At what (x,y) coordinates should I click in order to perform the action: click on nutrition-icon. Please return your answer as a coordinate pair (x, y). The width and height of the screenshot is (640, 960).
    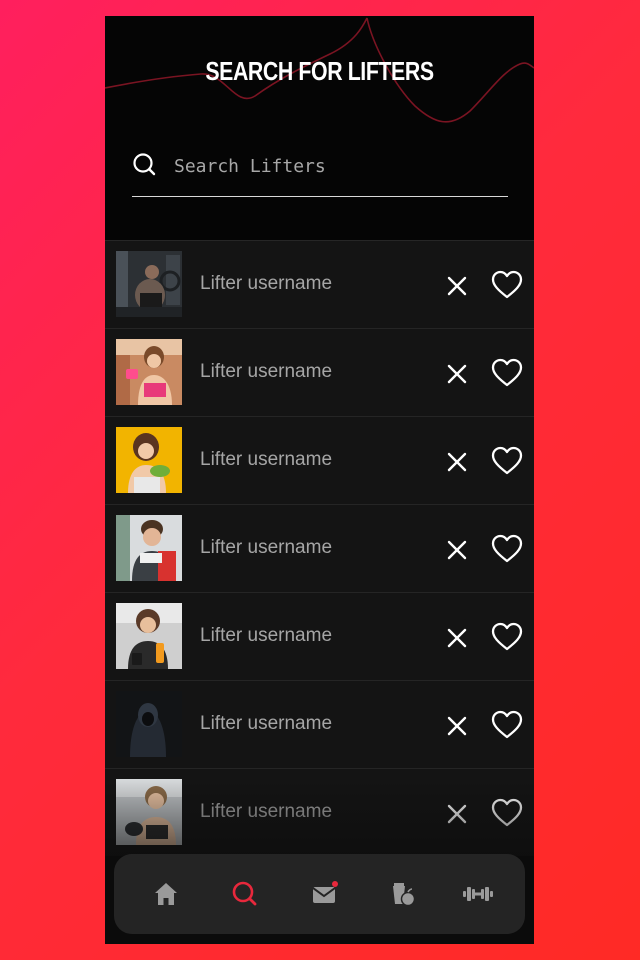
    Looking at the image, I should click on (403, 894).